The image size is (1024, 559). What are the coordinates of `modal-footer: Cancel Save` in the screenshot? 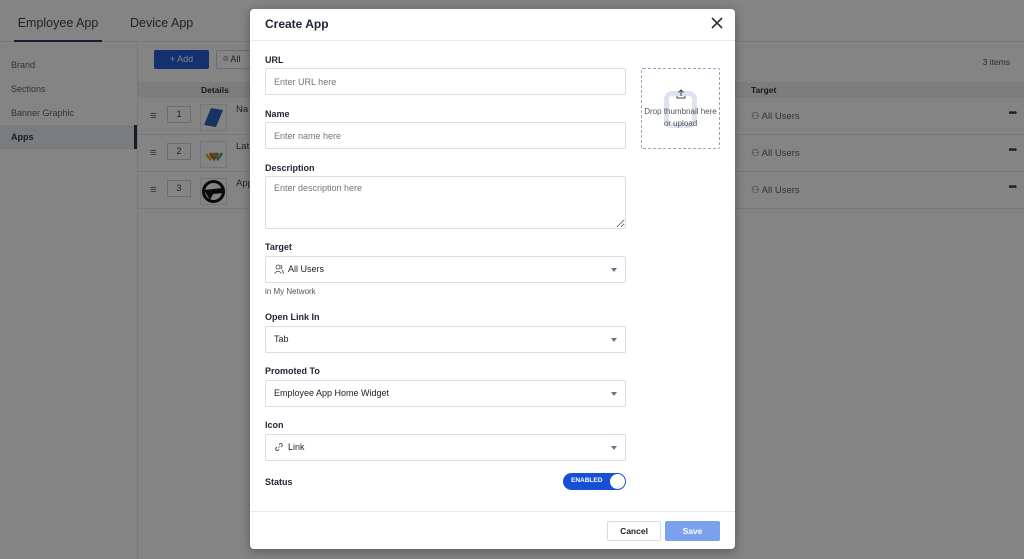 It's located at (492, 530).